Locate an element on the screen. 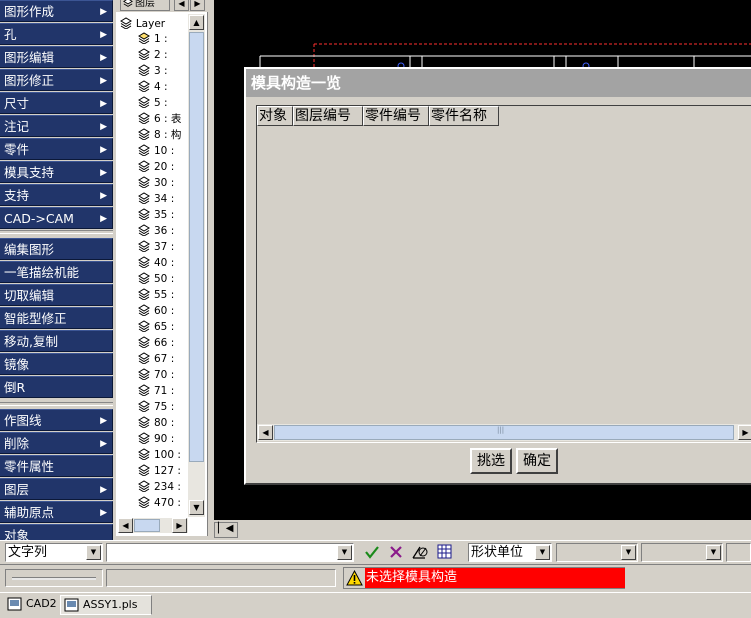  menu-item: 图层 ▶ is located at coordinates (56, 489).